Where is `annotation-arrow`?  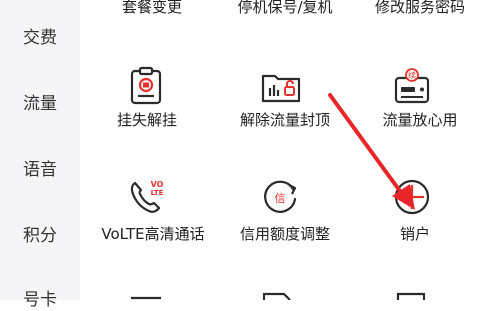 annotation-arrow is located at coordinates (371, 151).